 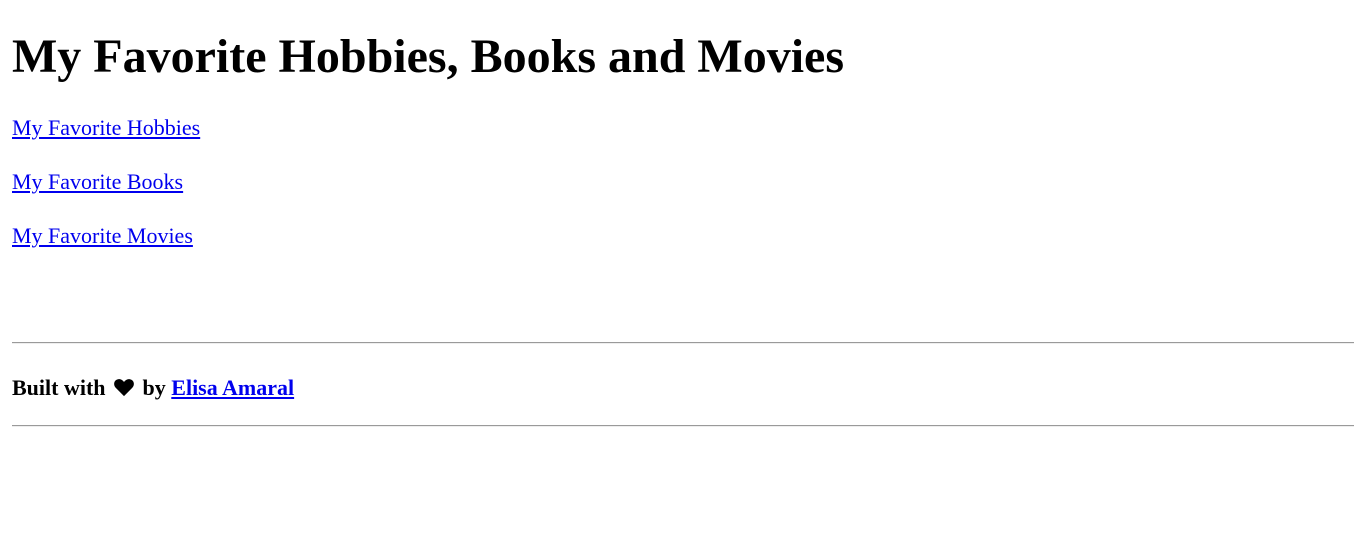 I want to click on by-text: by, so click(x=154, y=387).